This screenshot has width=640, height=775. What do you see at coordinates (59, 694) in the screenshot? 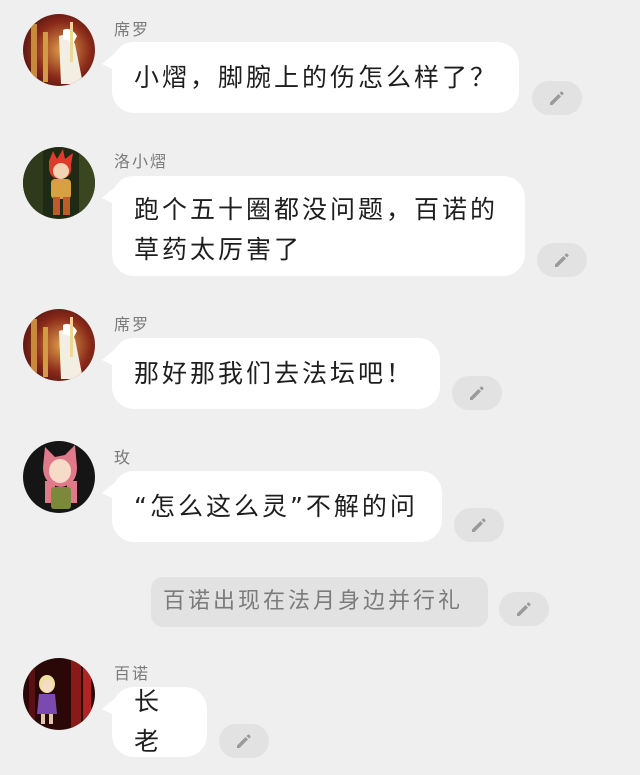
I see `avatar-bainuo` at bounding box center [59, 694].